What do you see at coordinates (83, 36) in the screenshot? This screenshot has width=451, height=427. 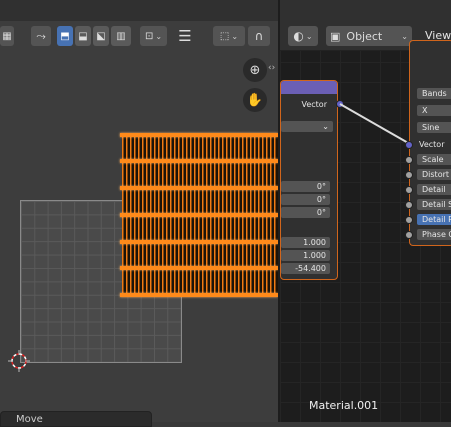 I see `select-mode-extend-icon: ⬓` at bounding box center [83, 36].